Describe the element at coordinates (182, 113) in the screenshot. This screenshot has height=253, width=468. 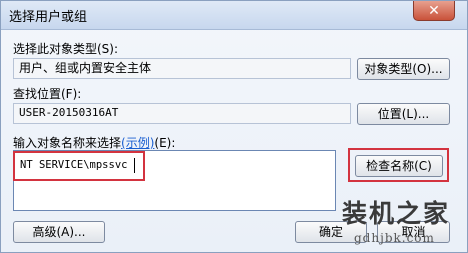
I see `location-field: USER-20150316AT` at that location.